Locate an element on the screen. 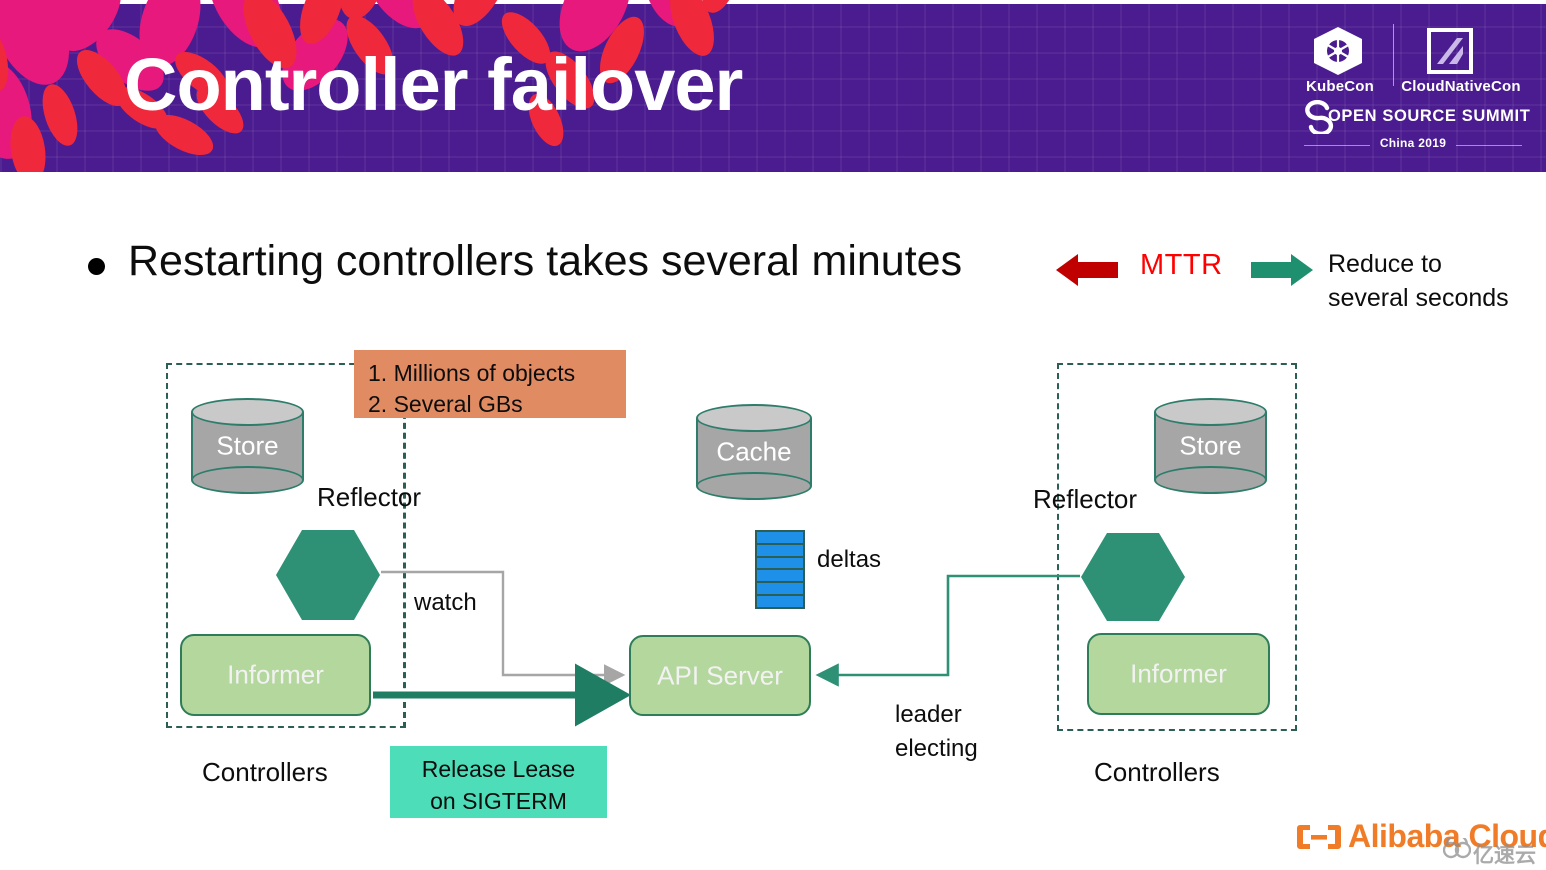 Image resolution: width=1546 pixels, height=870 pixels. kubecon-label: KubeCon is located at coordinates (1340, 86).